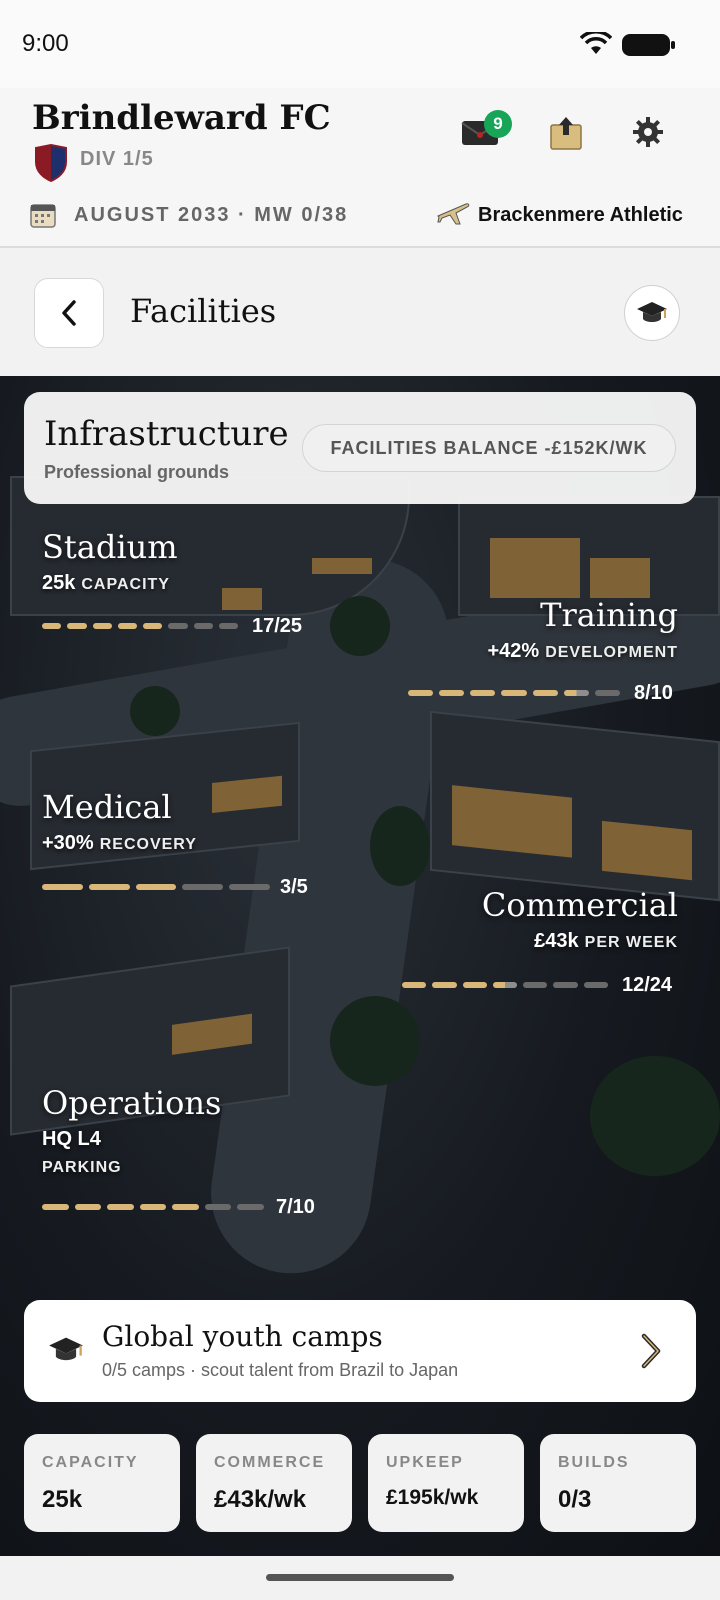 Image resolution: width=720 pixels, height=1600 pixels. What do you see at coordinates (446, 1483) in the screenshot?
I see `upkeep-stat-card: UPKEEP £195k/wk` at bounding box center [446, 1483].